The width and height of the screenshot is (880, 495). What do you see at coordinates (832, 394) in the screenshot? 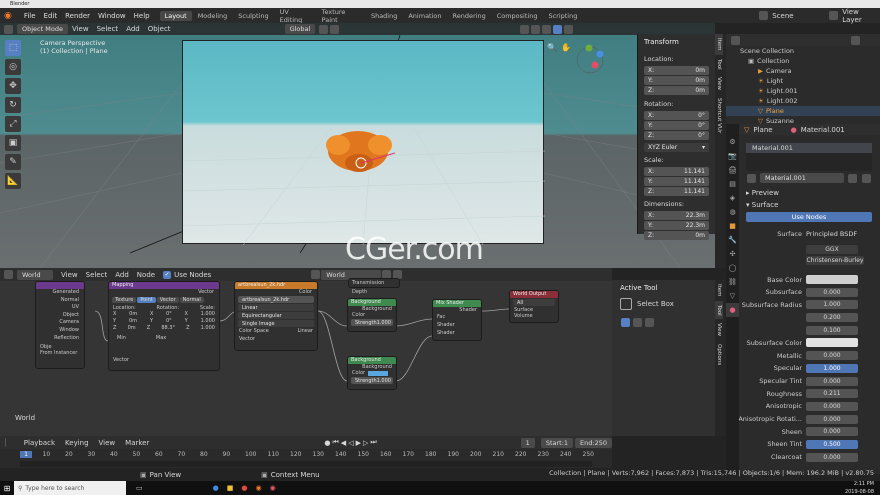
I see `bsdf-field-value: 0.211` at bounding box center [832, 394].